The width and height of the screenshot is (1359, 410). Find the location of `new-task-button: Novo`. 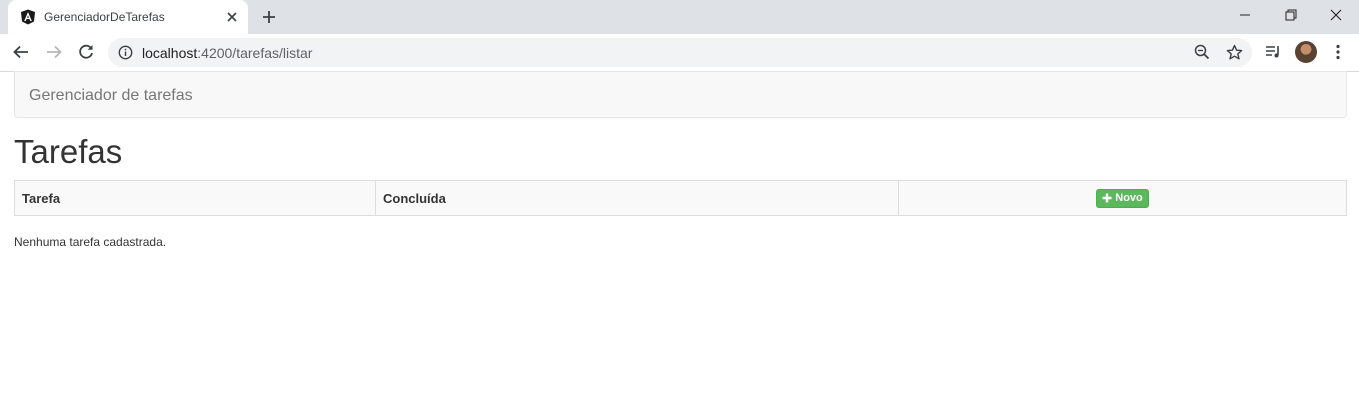

new-task-button: Novo is located at coordinates (1122, 198).